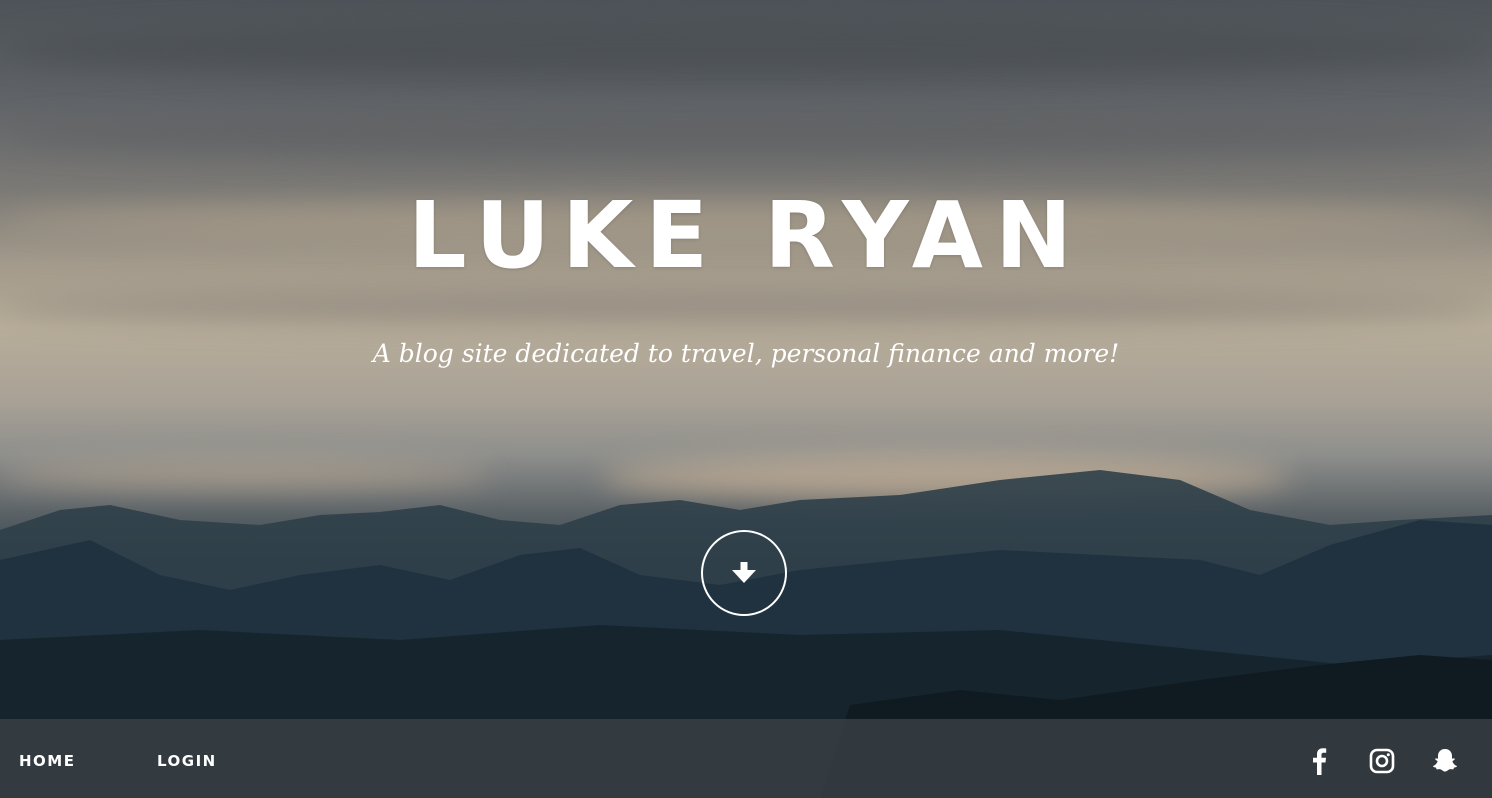 The image size is (1492, 798). I want to click on snapchat-icon, so click(1445, 760).